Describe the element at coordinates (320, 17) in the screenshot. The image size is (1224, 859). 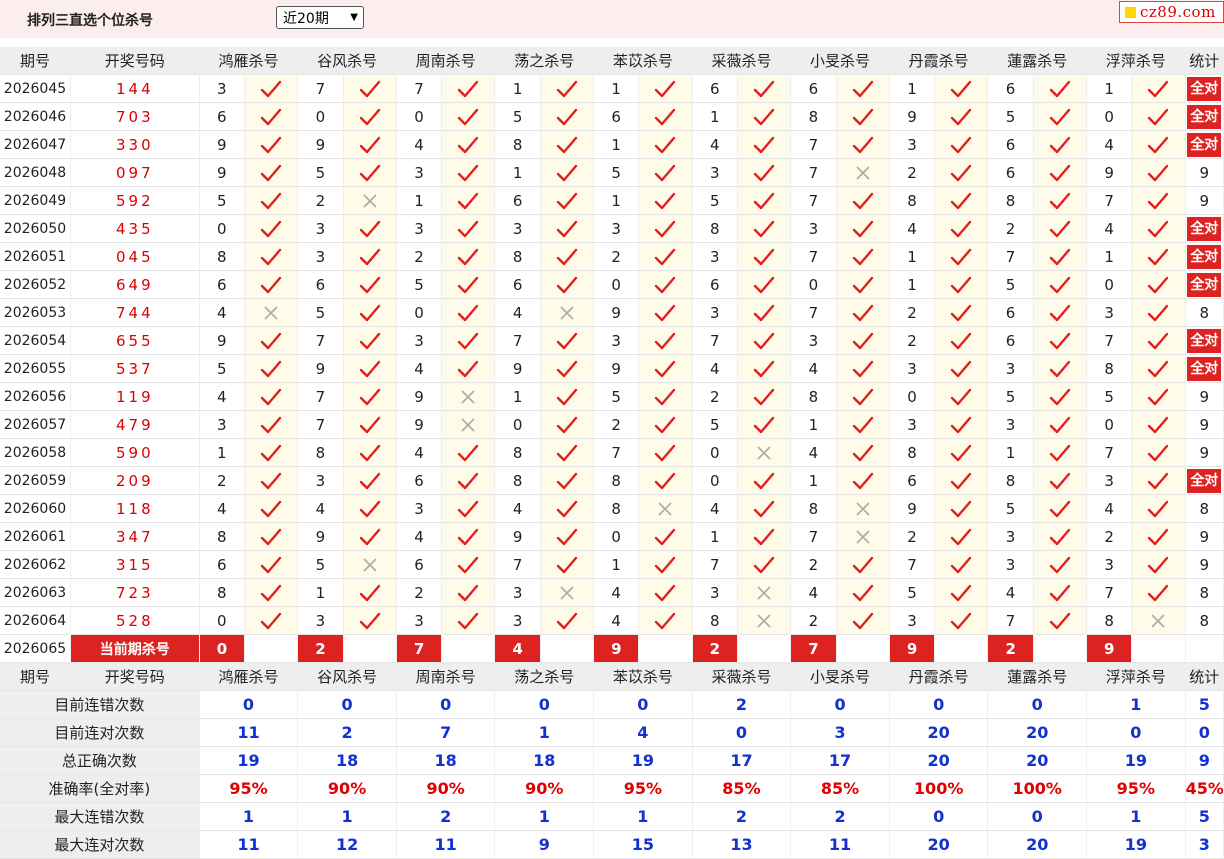
I see `period-select: 近20期 ▼` at that location.